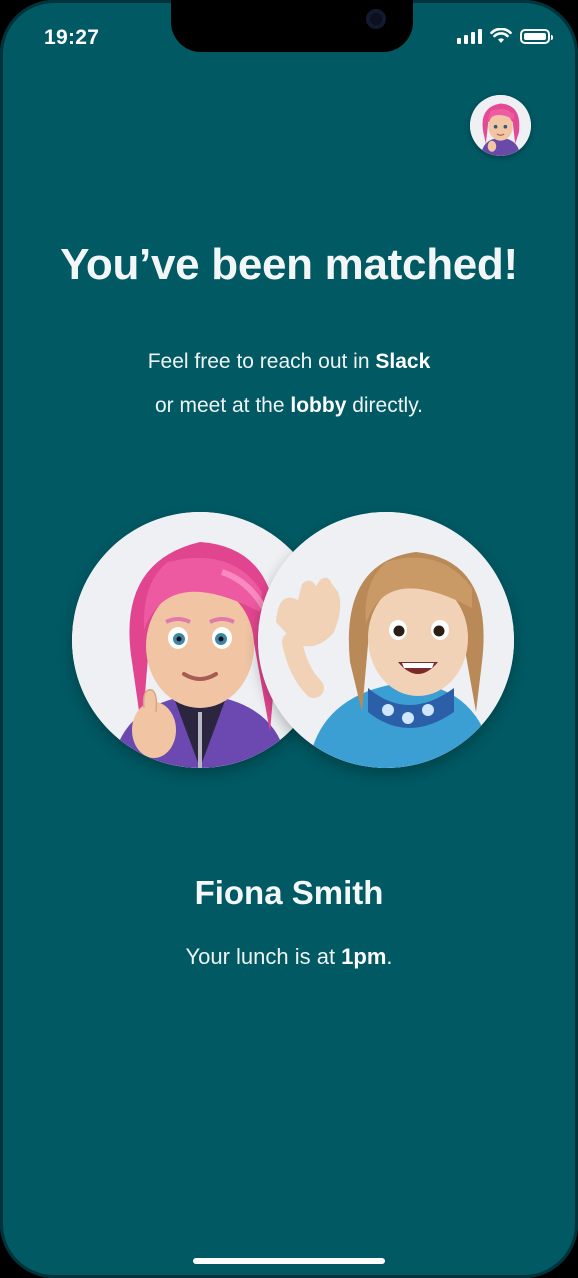  Describe the element at coordinates (72, 37) in the screenshot. I see `status-time: 19:27` at that location.